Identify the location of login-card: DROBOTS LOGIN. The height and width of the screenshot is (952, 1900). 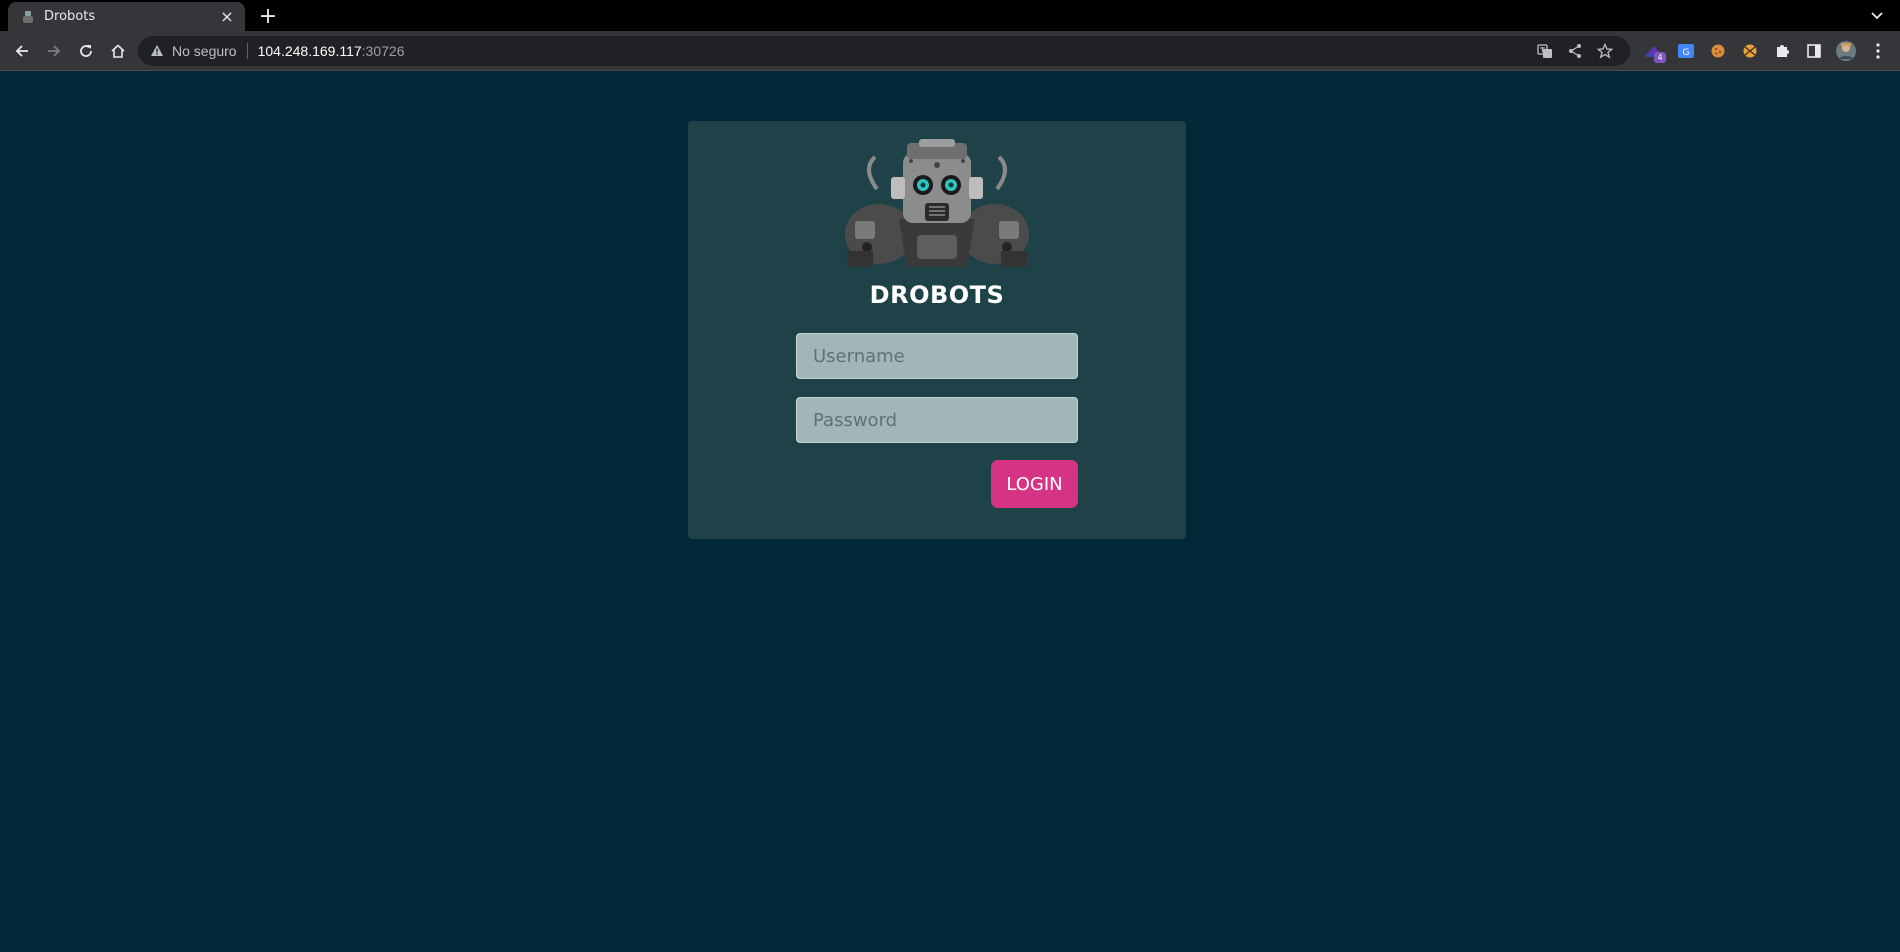
(937, 330).